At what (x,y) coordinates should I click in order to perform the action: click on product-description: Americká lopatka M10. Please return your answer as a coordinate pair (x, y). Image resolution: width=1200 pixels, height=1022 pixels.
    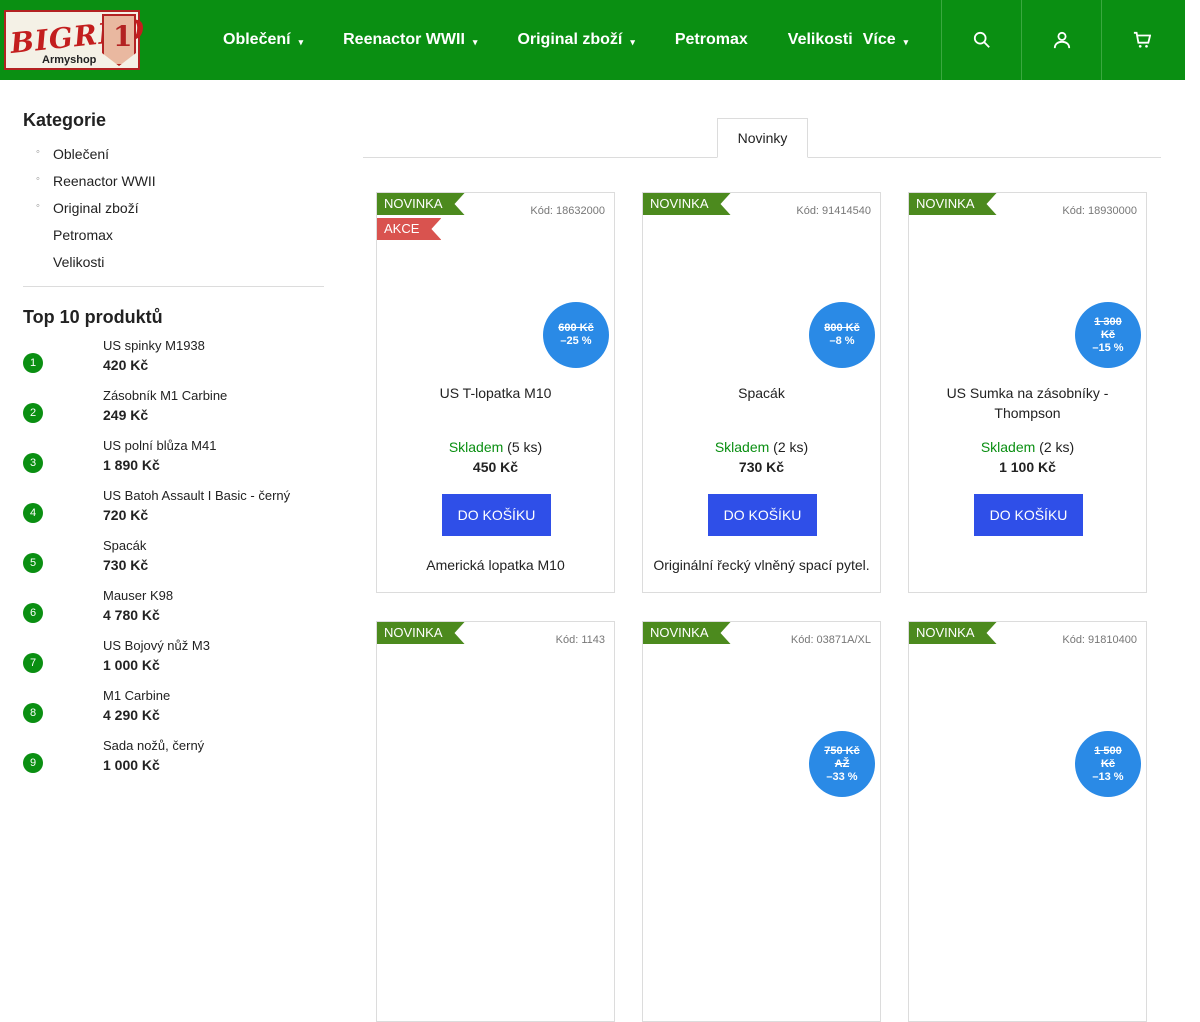
    Looking at the image, I should click on (495, 565).